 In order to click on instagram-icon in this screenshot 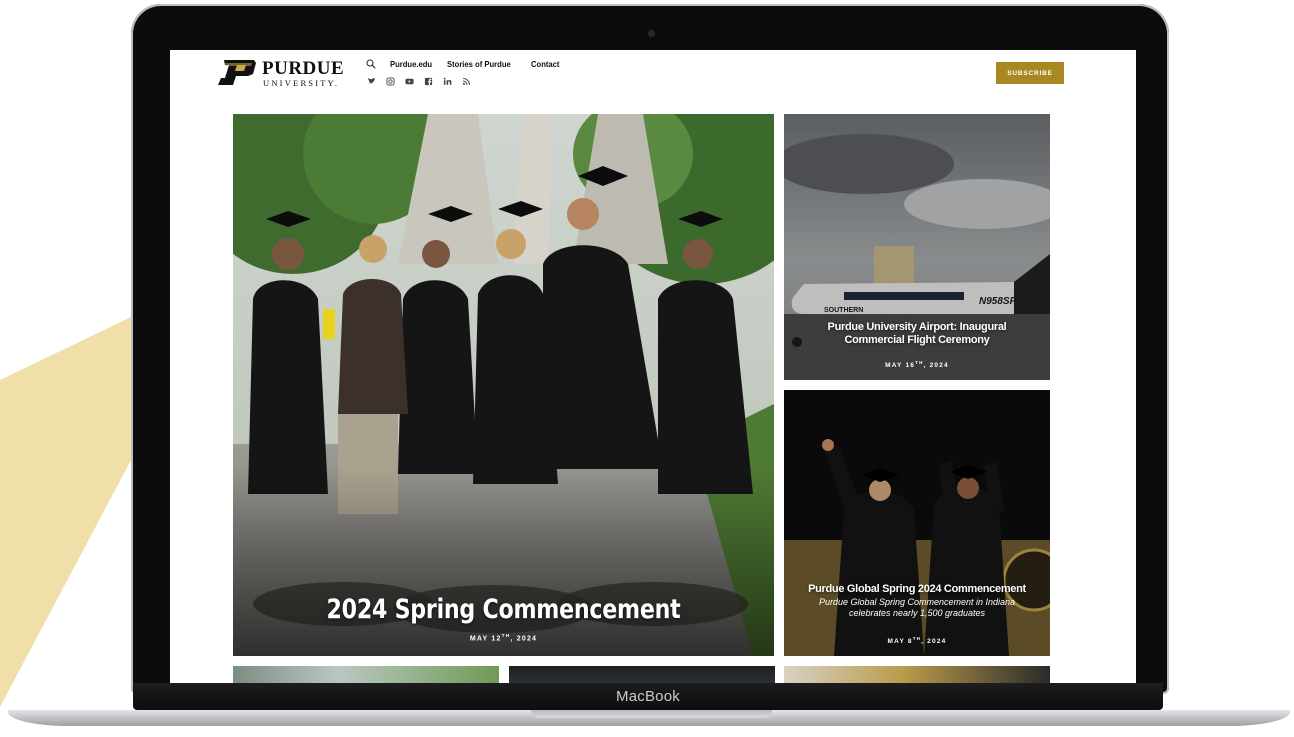, I will do `click(390, 81)`.